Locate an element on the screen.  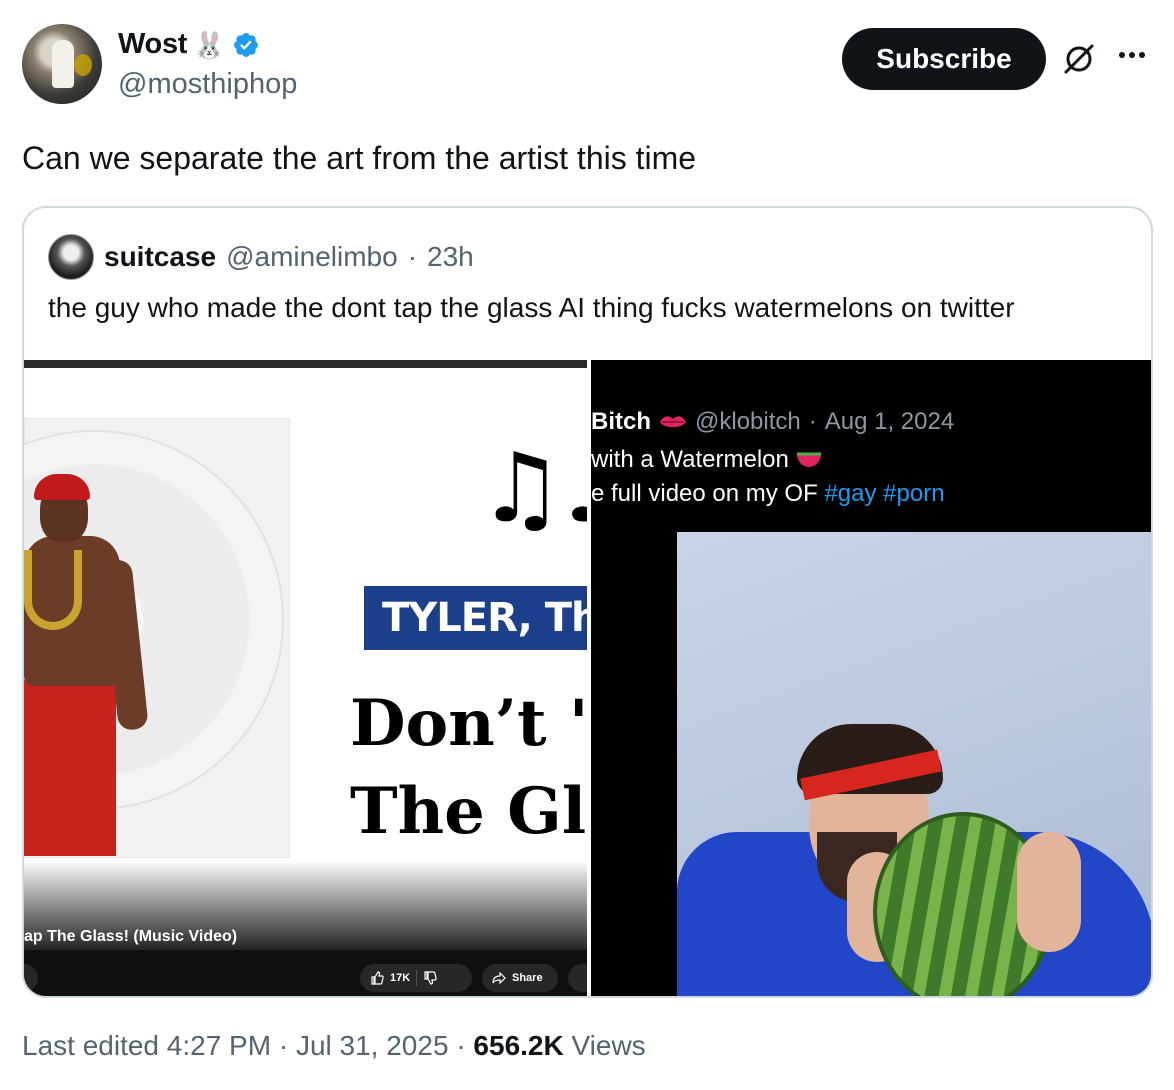
post-time: 4:27 PM is located at coordinates (219, 1045).